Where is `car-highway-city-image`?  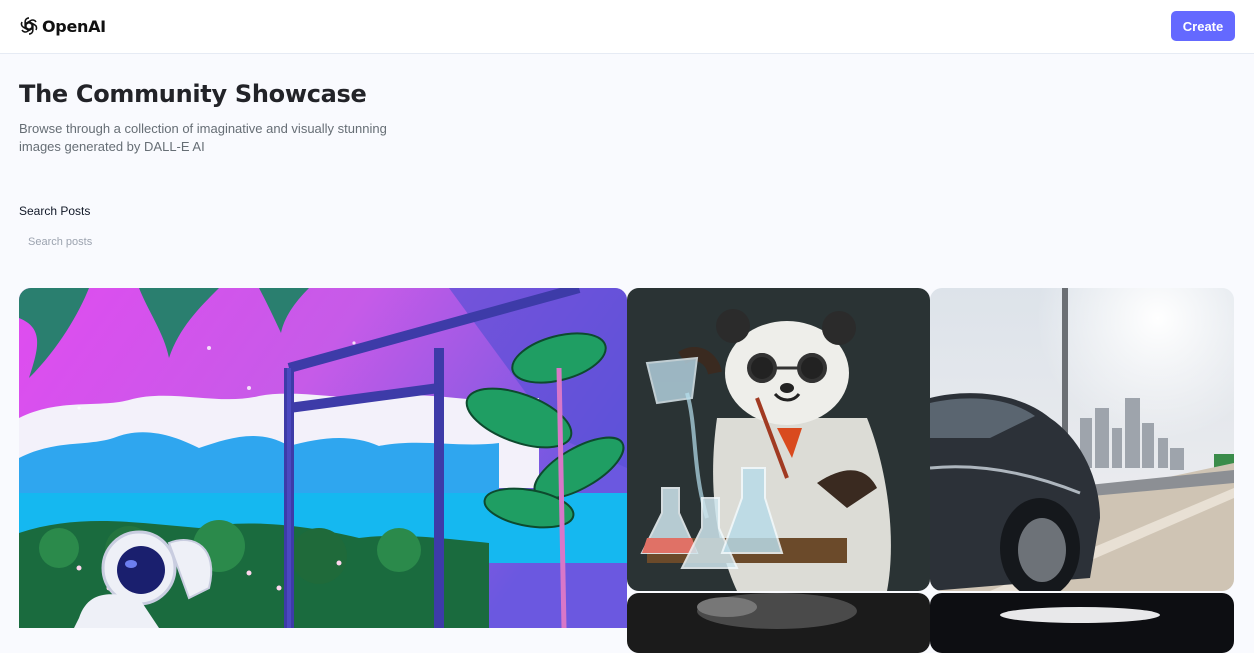 car-highway-city-image is located at coordinates (1082, 439).